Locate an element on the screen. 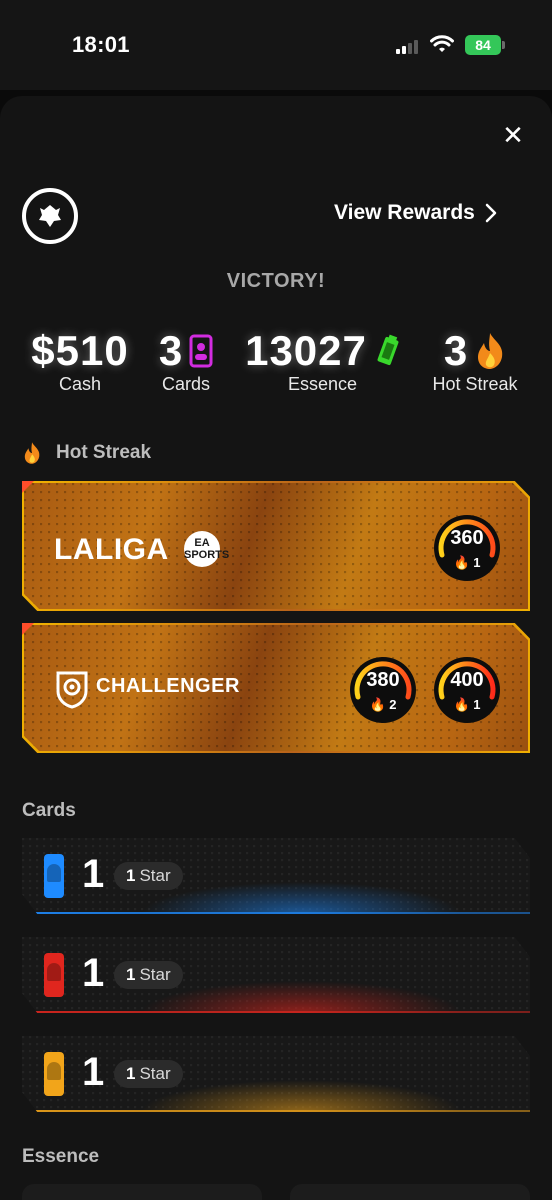 Image resolution: width=552 pixels, height=1200 pixels. league-name: LALIGA is located at coordinates (111, 549).